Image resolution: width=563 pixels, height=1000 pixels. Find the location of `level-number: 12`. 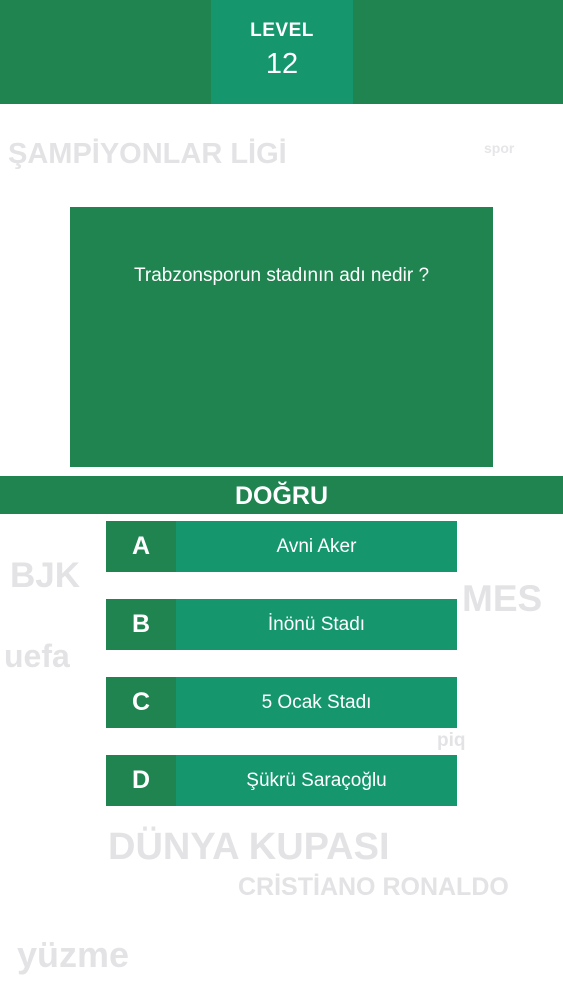

level-number: 12 is located at coordinates (282, 64).